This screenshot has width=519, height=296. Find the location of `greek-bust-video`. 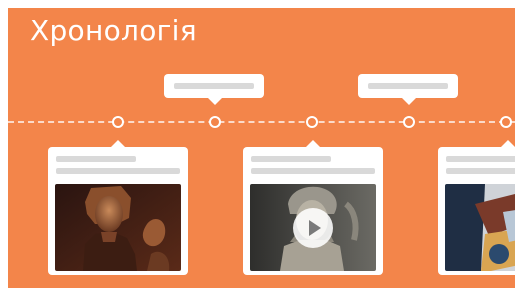

greek-bust-video is located at coordinates (313, 227).